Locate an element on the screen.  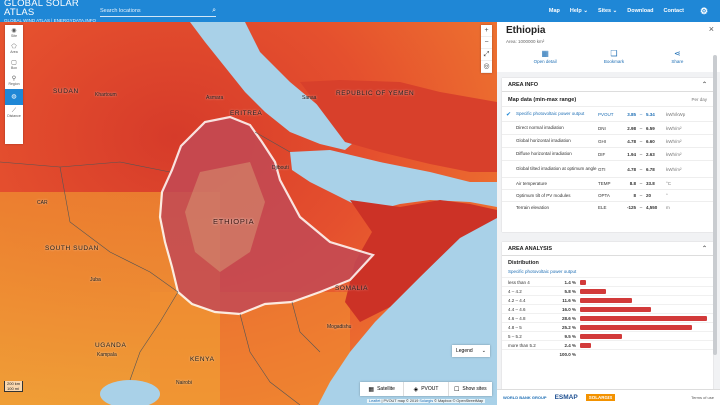
locate-button: ◎ is located at coordinates (486, 67).